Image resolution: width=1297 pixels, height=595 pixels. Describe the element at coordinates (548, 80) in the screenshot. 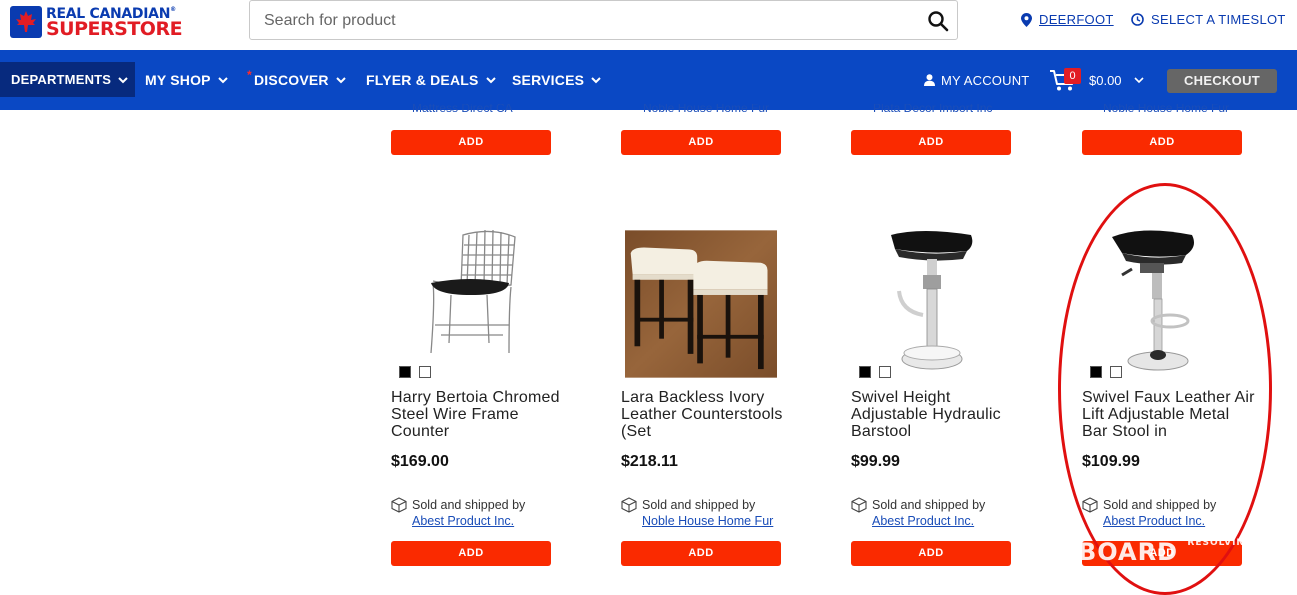

I see `nav-services-label: SERVICES` at that location.